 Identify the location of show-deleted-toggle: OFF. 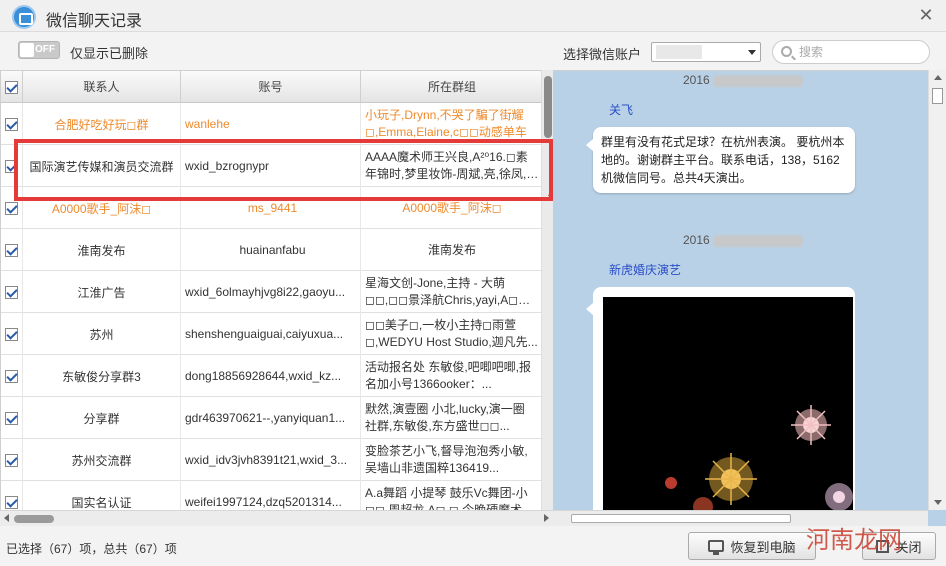
(39, 50).